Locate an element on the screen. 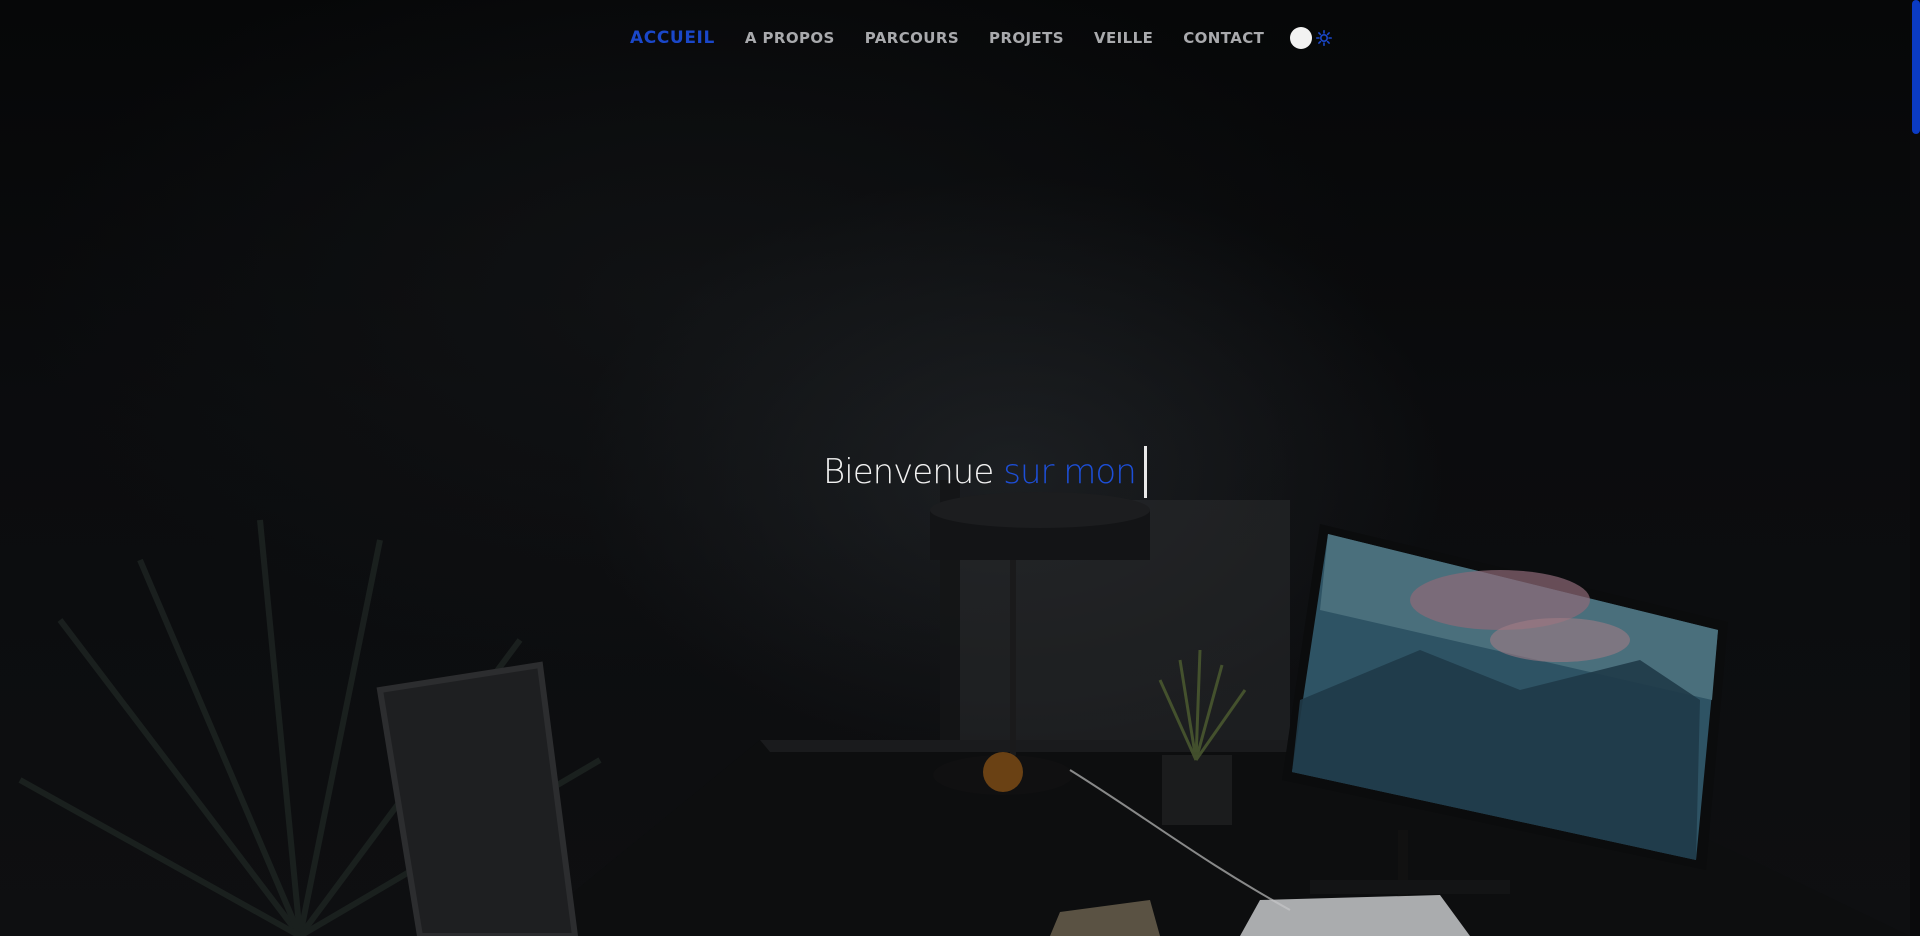 Image resolution: width=1920 pixels, height=936 pixels. scrollbar-thumb is located at coordinates (1916, 67).